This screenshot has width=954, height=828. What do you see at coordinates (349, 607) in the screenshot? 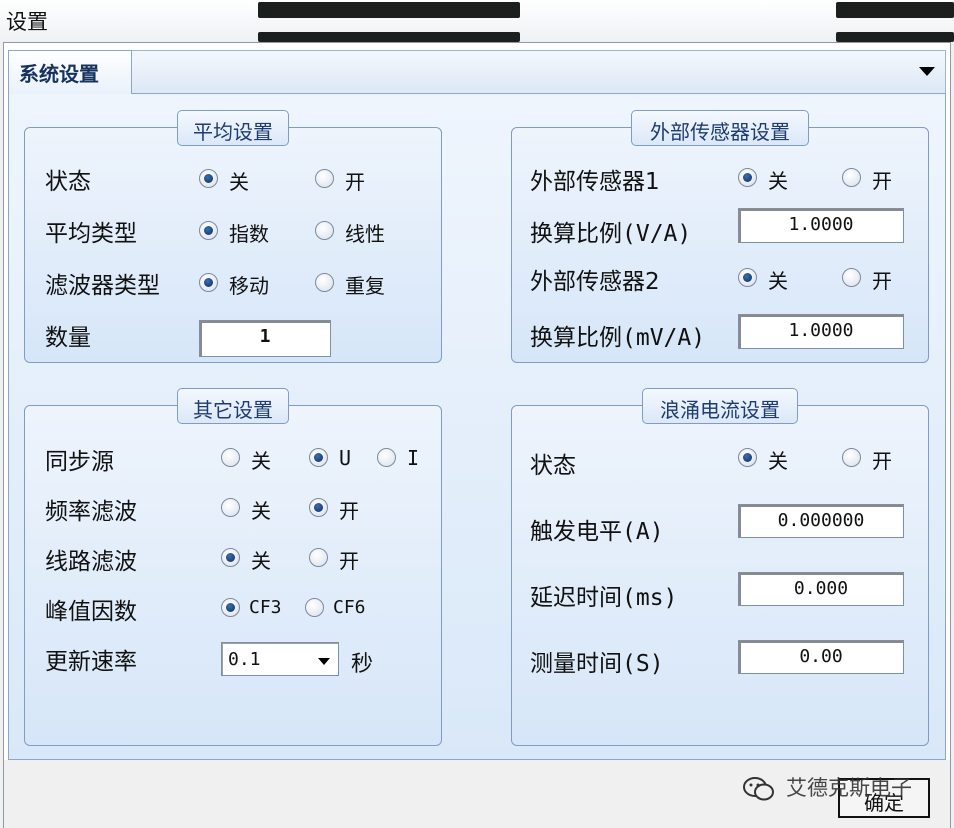
I see `crest-cf6-text: CF6` at bounding box center [349, 607].